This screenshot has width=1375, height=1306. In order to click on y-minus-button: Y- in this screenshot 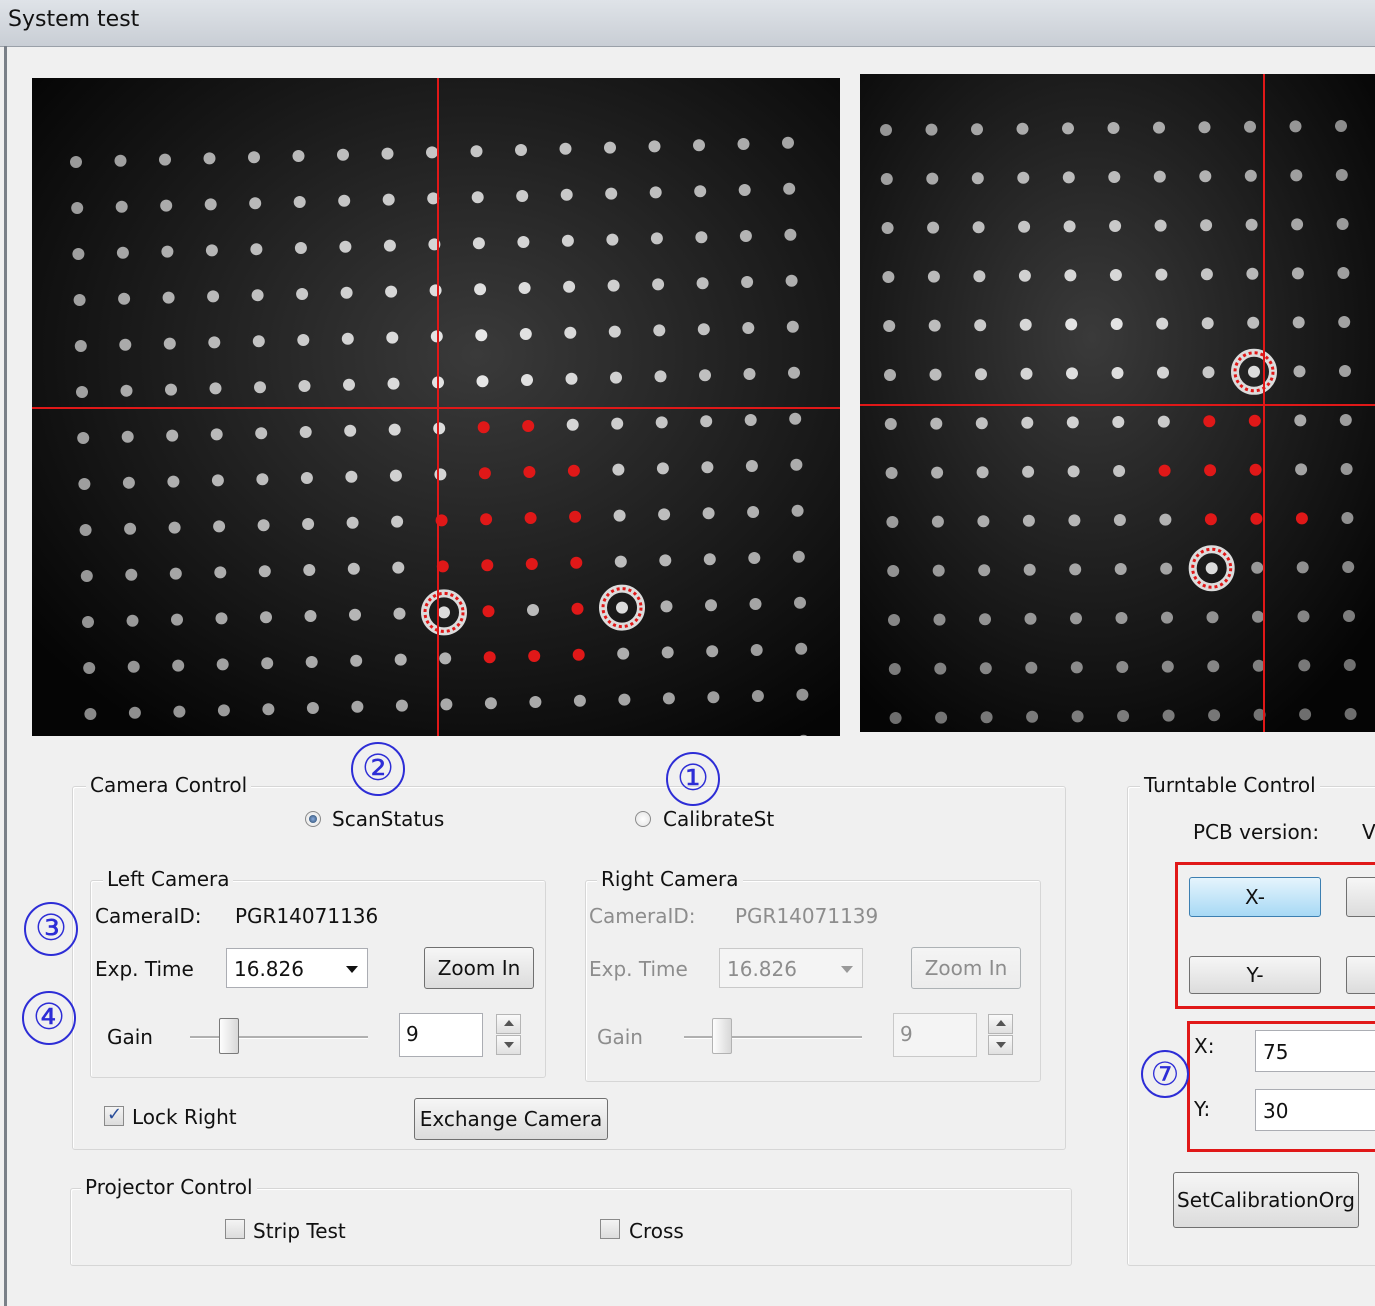, I will do `click(1255, 975)`.